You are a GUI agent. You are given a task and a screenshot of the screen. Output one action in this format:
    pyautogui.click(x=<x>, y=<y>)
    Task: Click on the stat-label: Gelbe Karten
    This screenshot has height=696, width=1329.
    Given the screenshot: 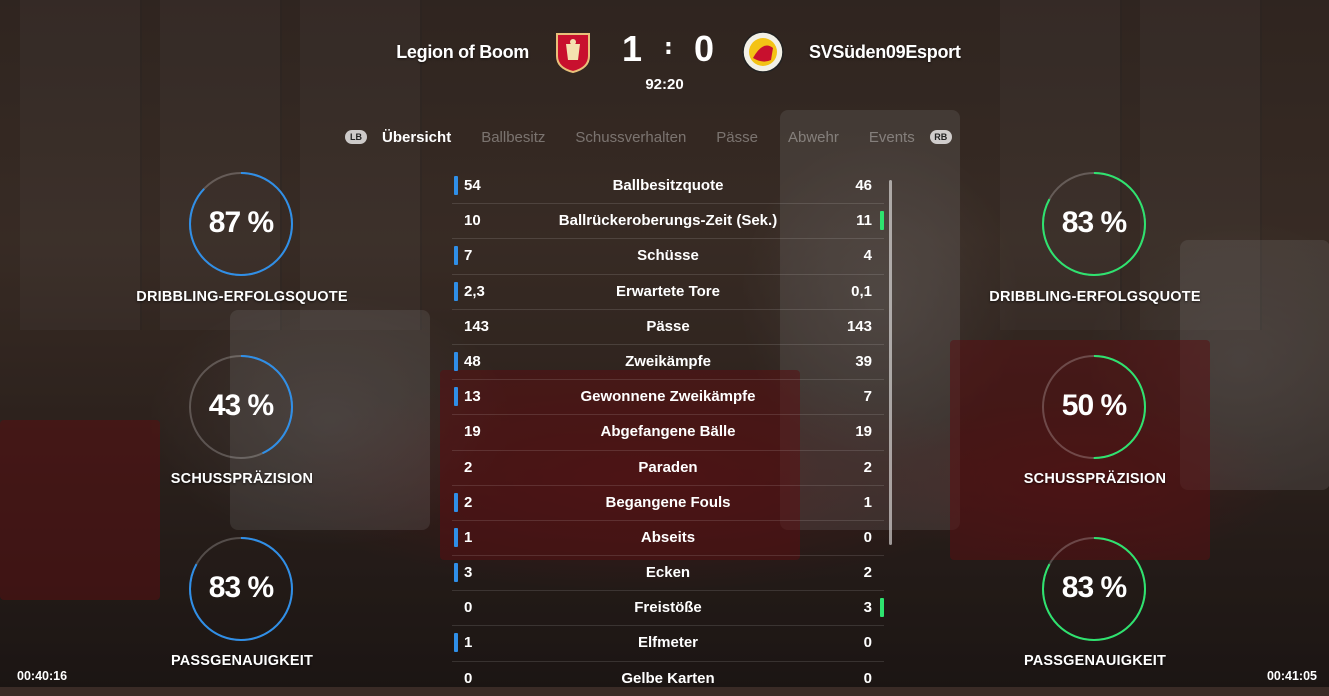 What is the action you would take?
    pyautogui.click(x=668, y=678)
    